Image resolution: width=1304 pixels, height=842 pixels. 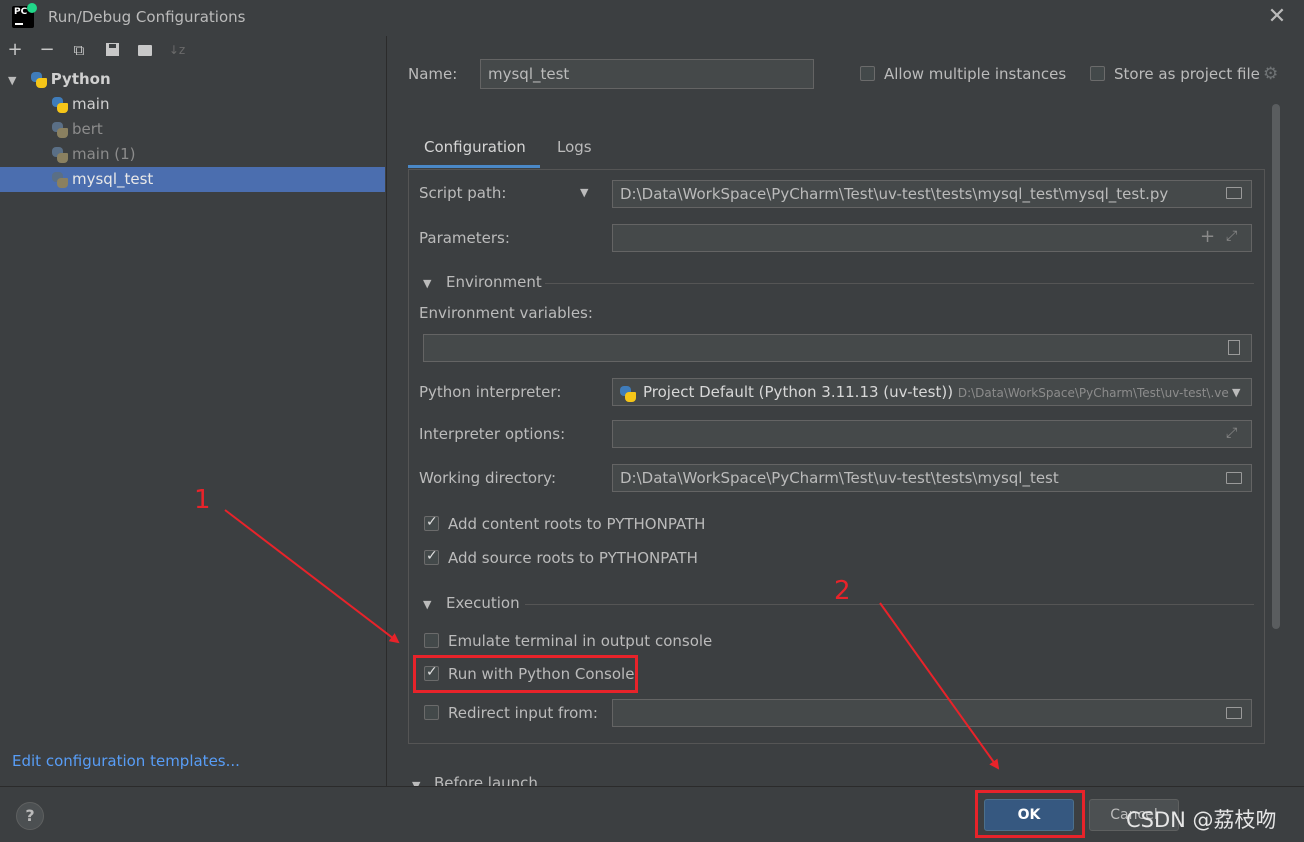 What do you see at coordinates (202, 500) in the screenshot?
I see `annotation-number-1: 1` at bounding box center [202, 500].